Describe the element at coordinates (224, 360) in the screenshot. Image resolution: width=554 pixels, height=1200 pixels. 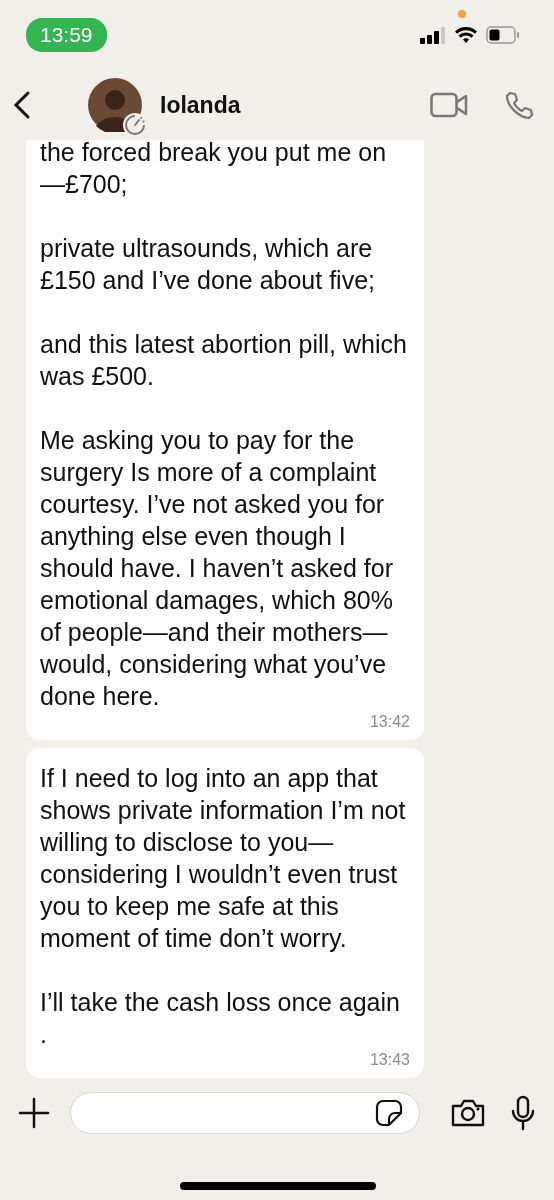
I see `message-text: and this latest abortion pill, which was £500.` at that location.